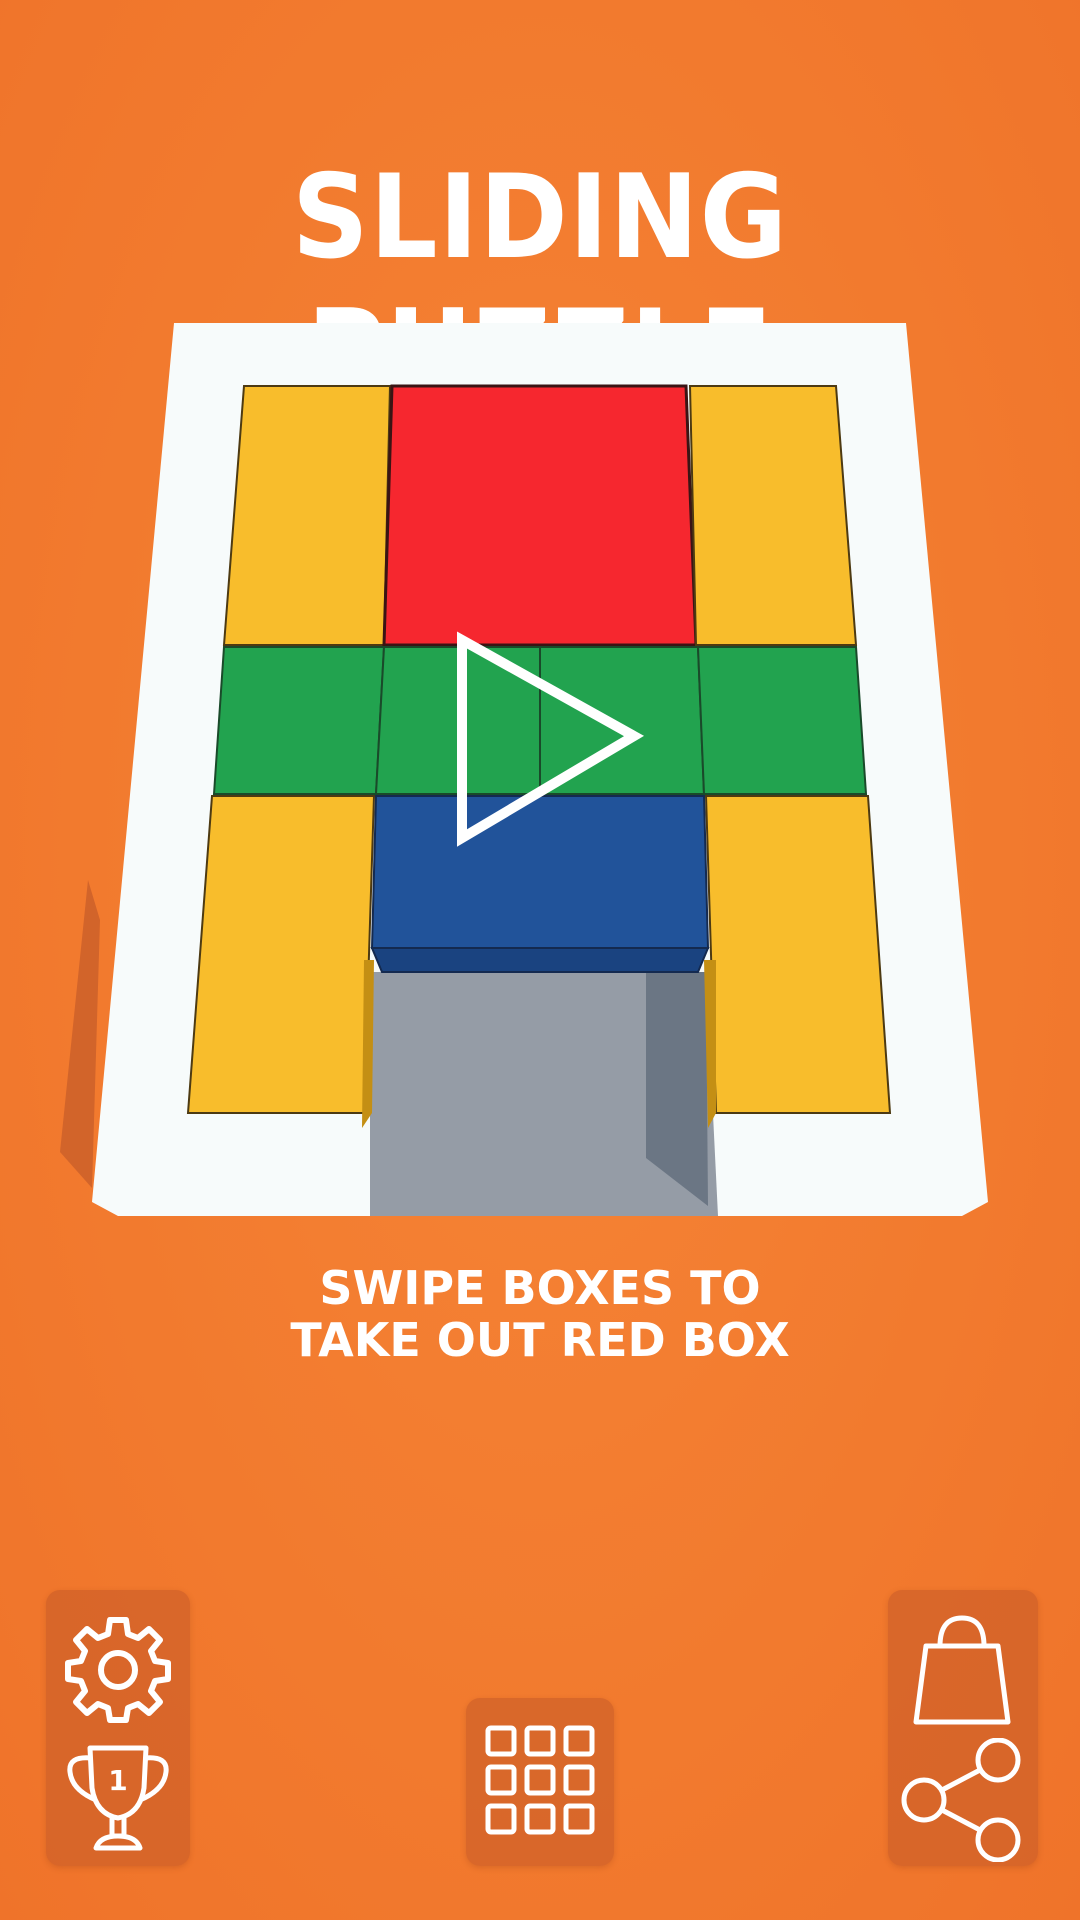 This screenshot has height=1920, width=1080. I want to click on red-block, so click(540, 515).